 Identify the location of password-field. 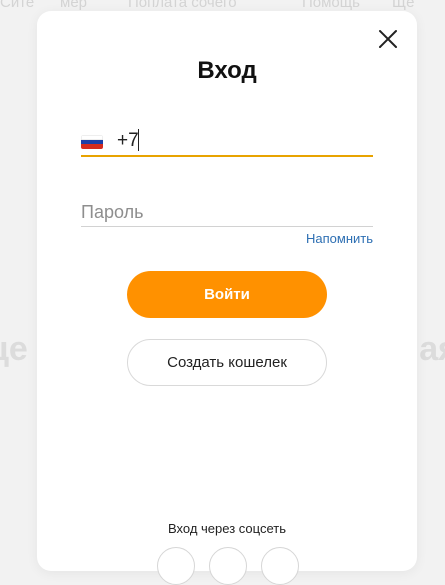
(227, 213).